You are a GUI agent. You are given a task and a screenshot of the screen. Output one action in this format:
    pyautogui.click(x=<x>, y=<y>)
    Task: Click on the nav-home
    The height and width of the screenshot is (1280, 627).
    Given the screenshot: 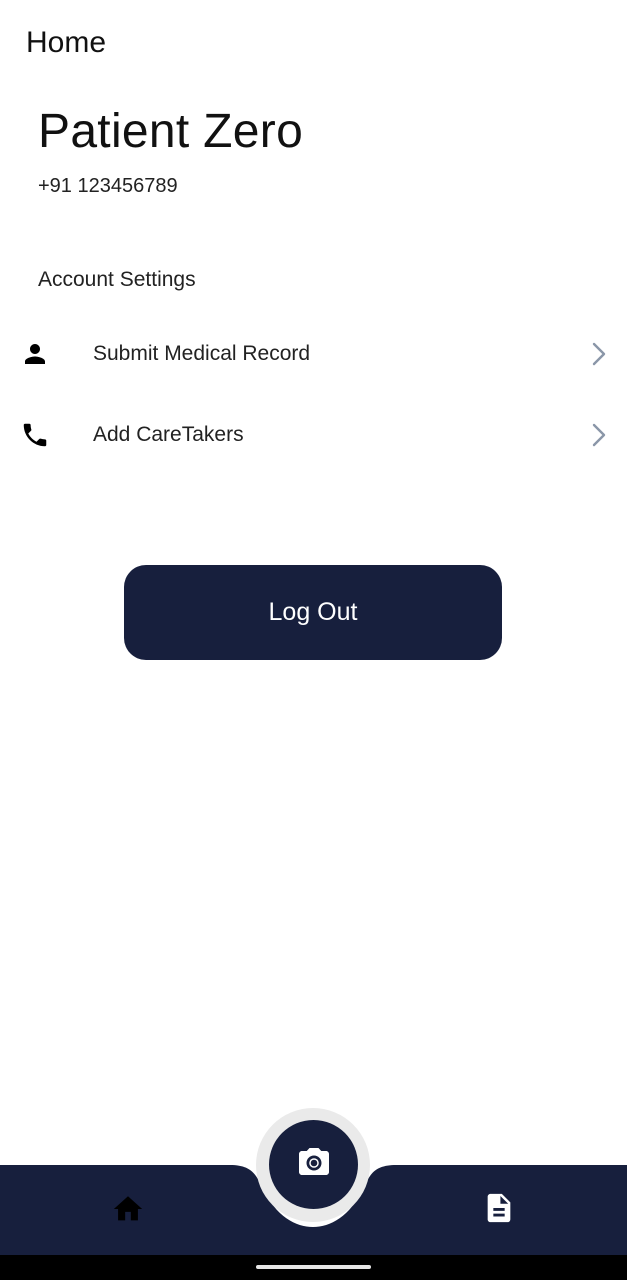 What is the action you would take?
    pyautogui.click(x=128, y=1211)
    